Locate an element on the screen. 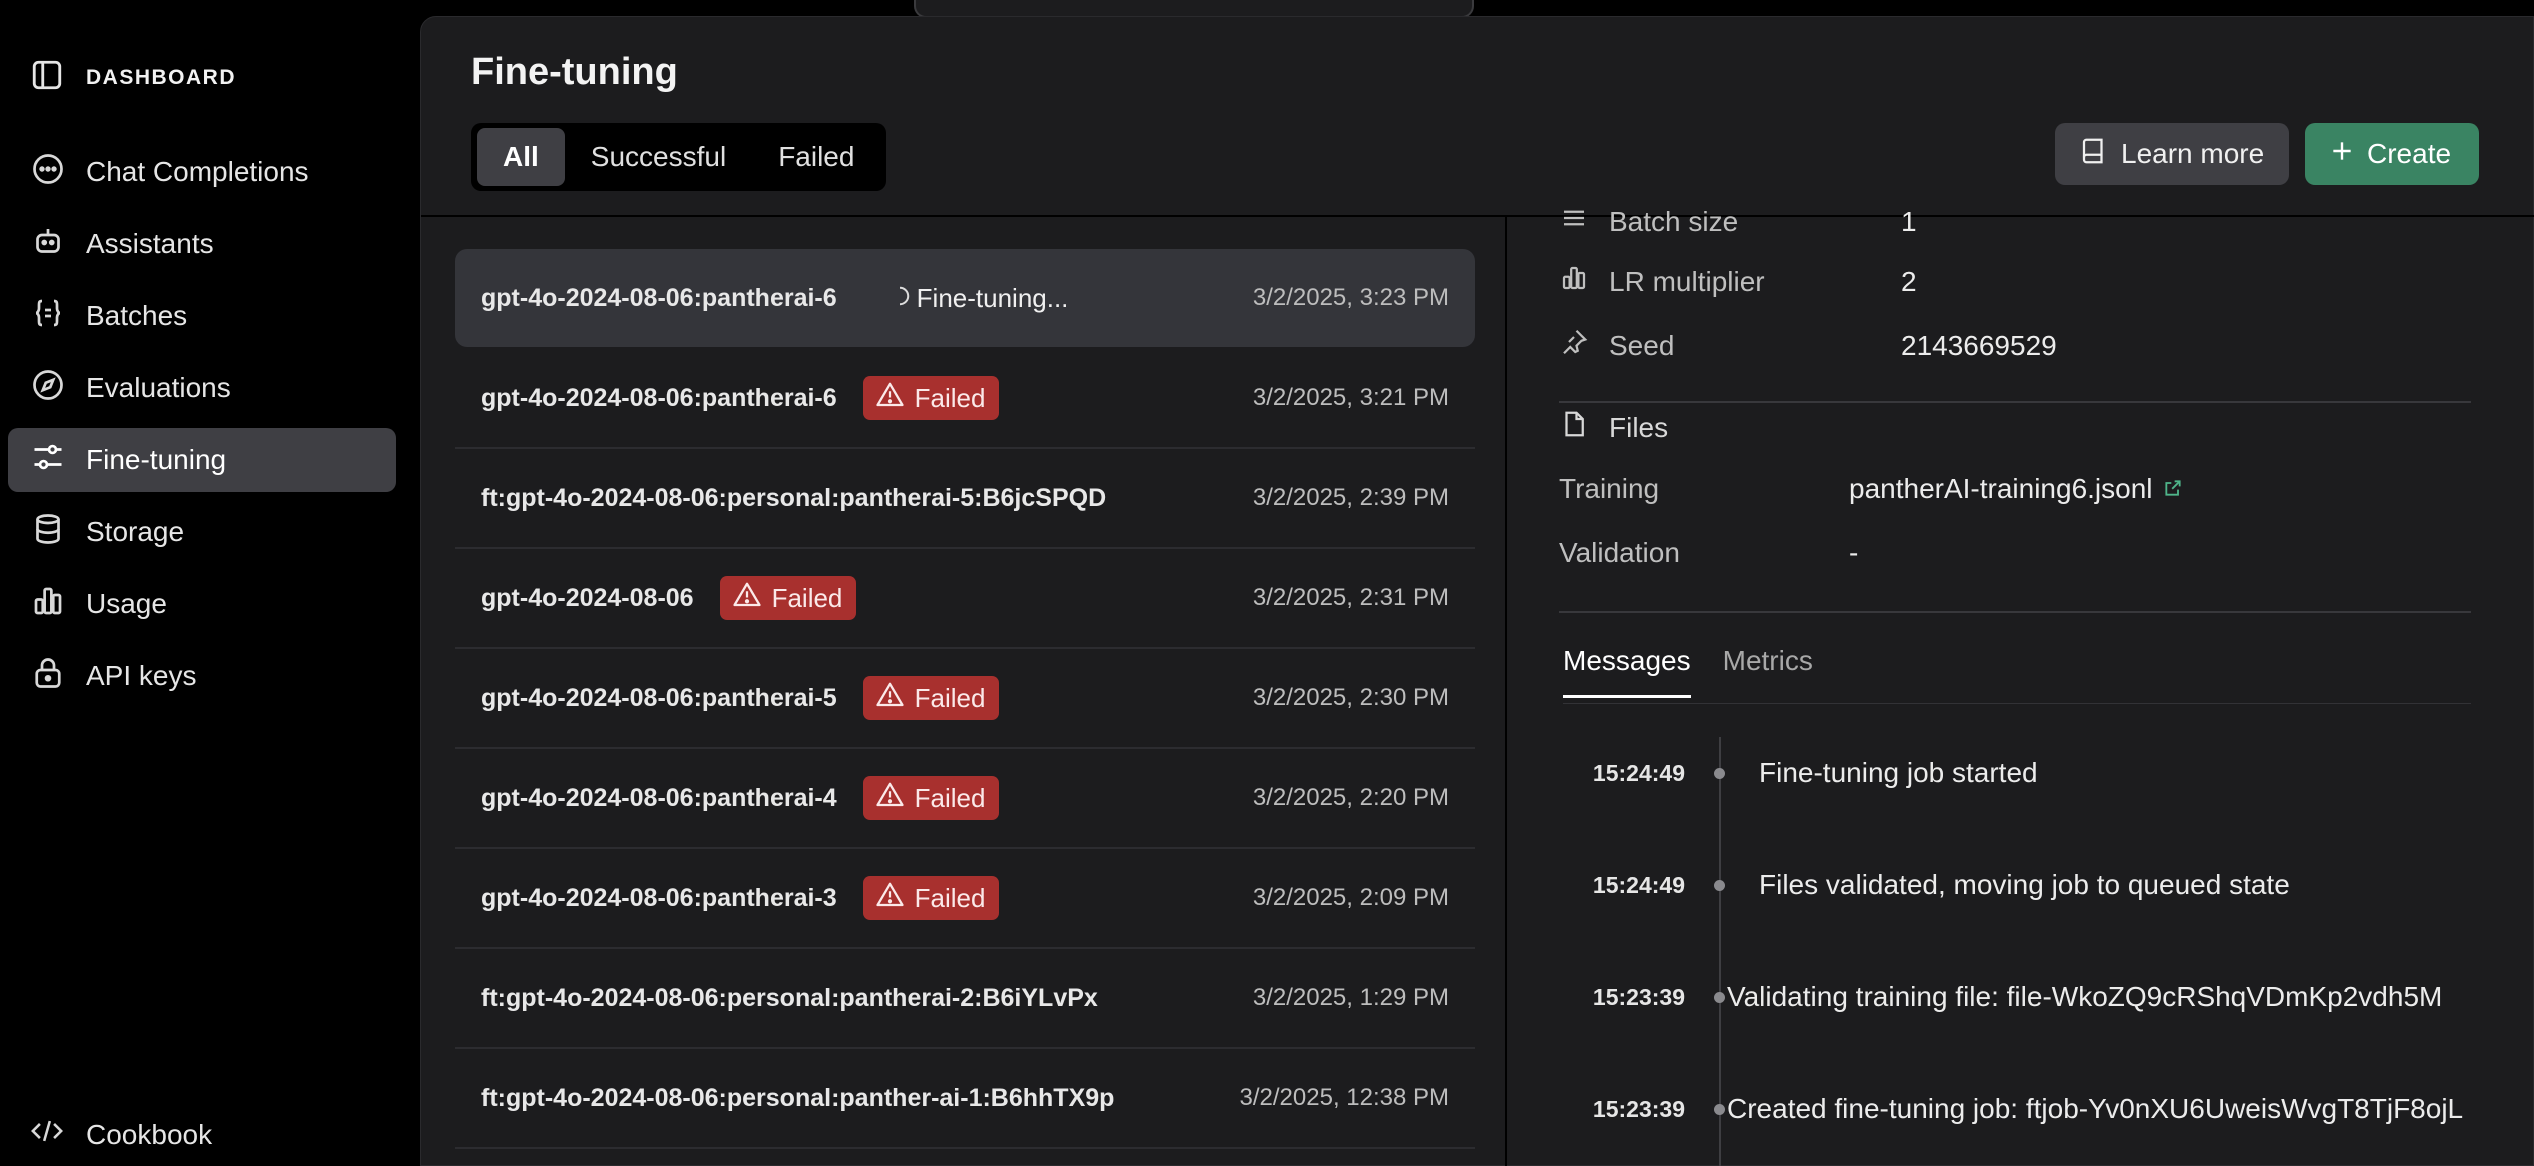 The width and height of the screenshot is (2534, 1166). pin-icon is located at coordinates (1574, 345).